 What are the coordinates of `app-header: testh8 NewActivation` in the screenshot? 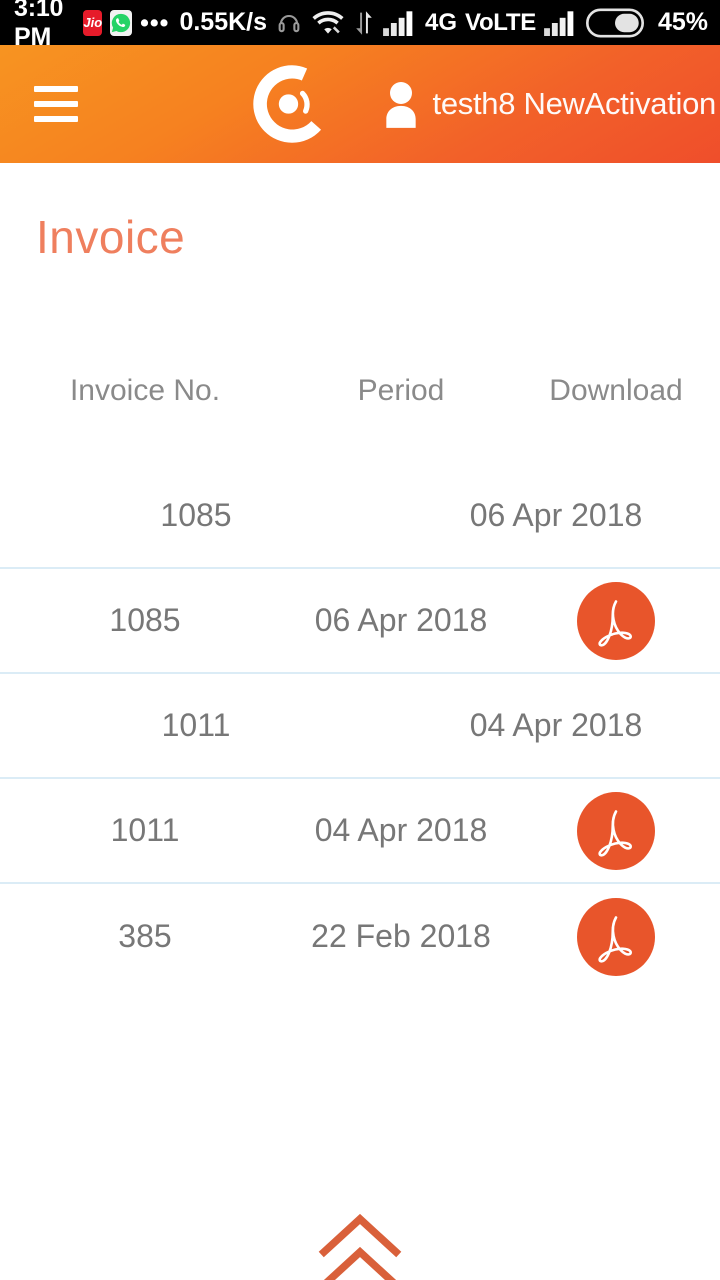 It's located at (360, 104).